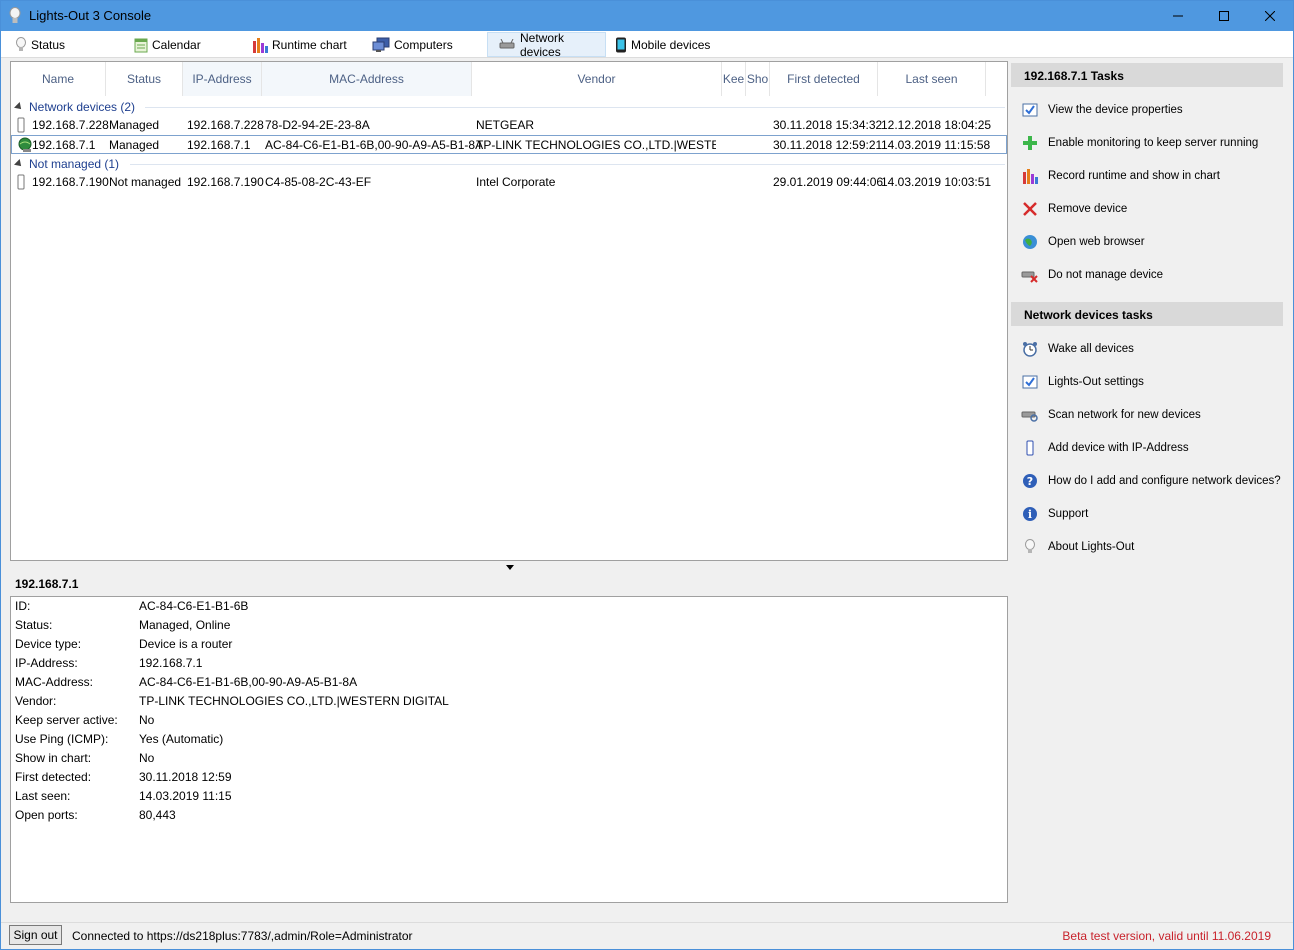  What do you see at coordinates (25, 144) in the screenshot?
I see `router-online-icon` at bounding box center [25, 144].